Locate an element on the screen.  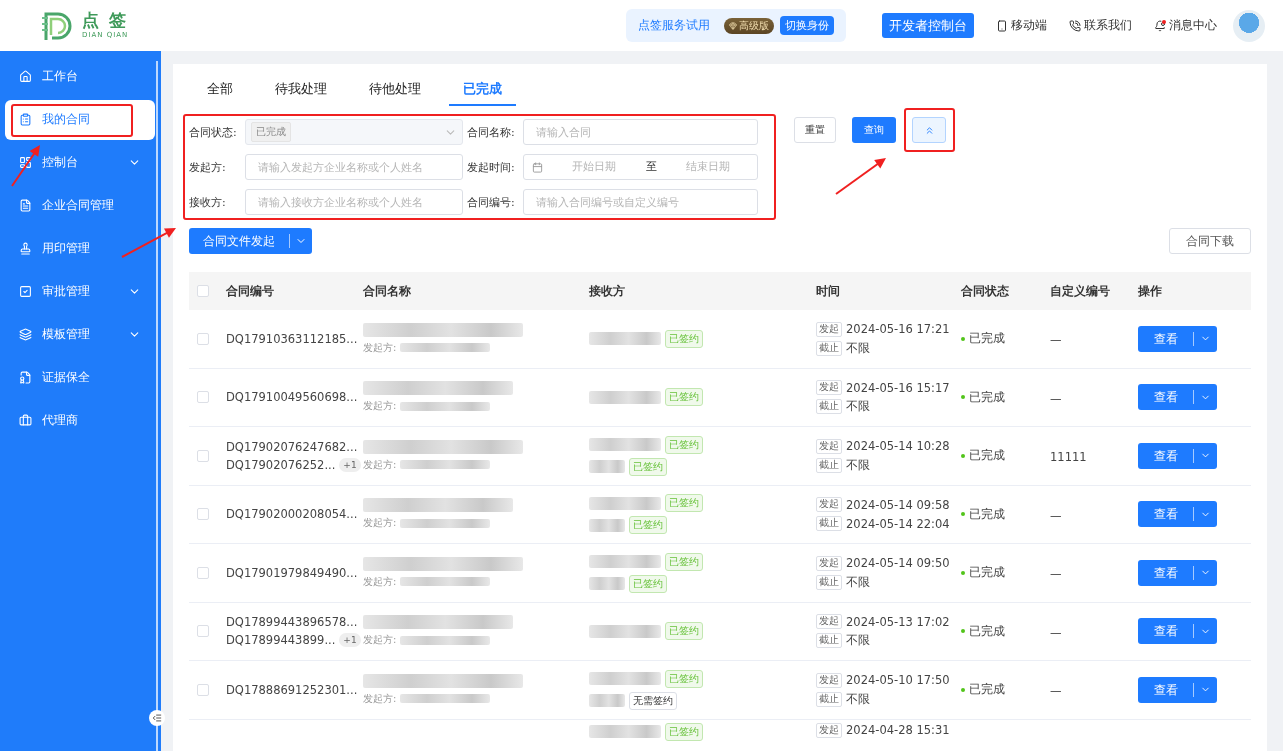
sidebar-item: 我的合同 is located at coordinates (80, 119).